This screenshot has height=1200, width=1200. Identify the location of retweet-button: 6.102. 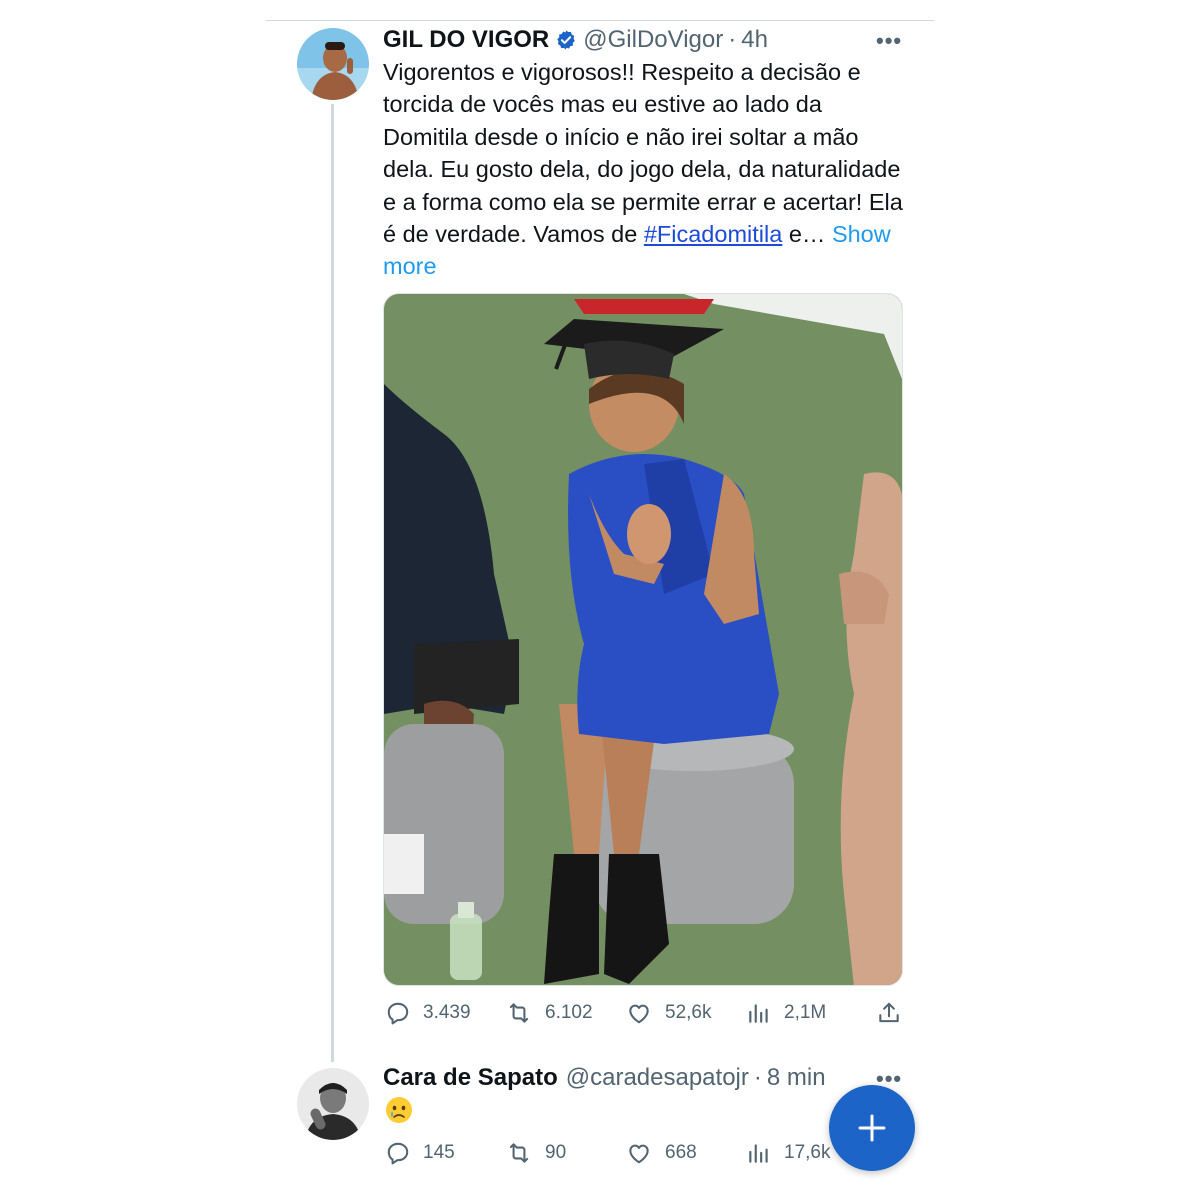
(549, 1013).